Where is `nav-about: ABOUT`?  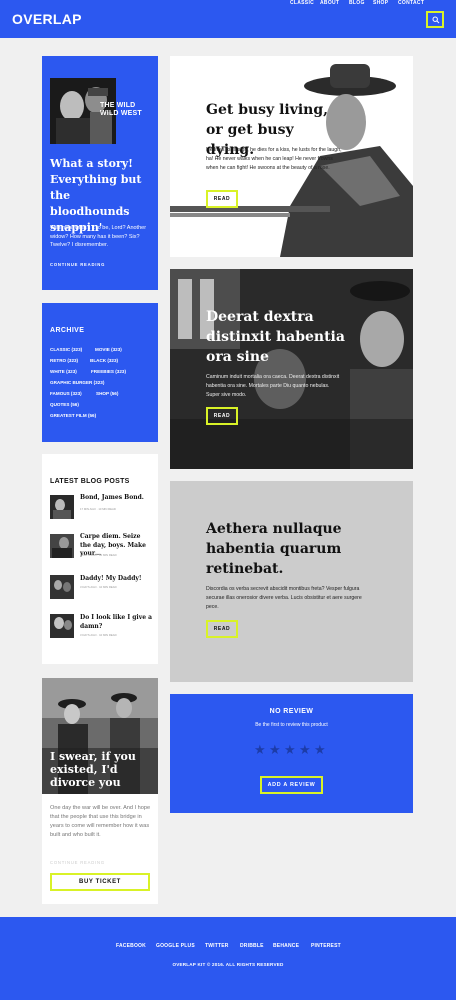
nav-about: ABOUT is located at coordinates (329, 3).